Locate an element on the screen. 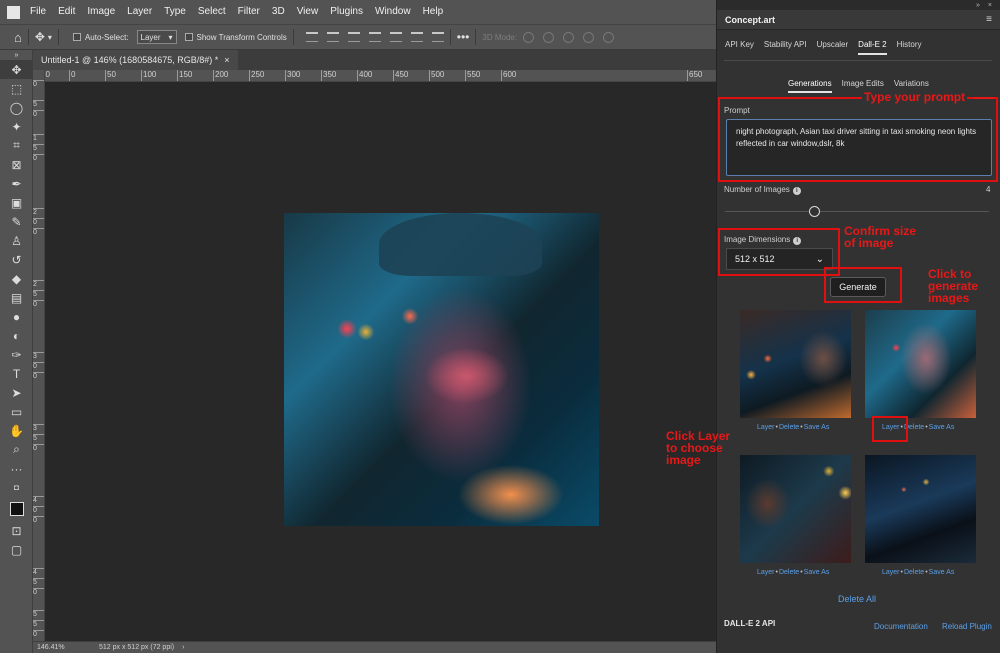 The image size is (1000, 653). ruler-tick: 2 is located at coordinates (38, 285).